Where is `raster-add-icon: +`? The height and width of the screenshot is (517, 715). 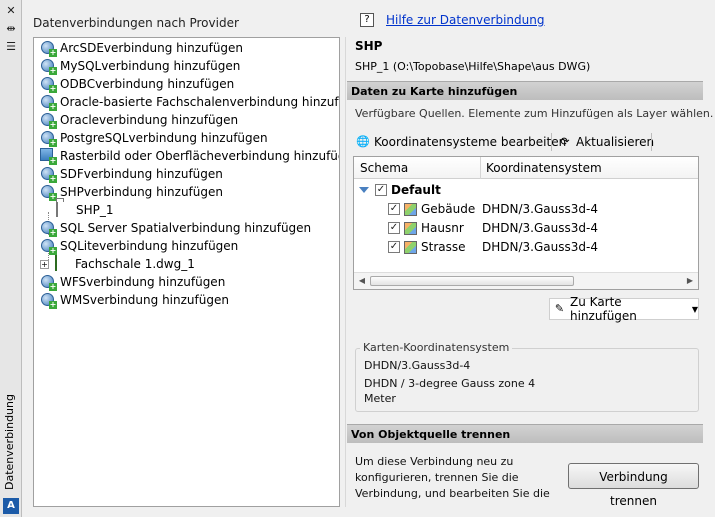 raster-add-icon: + is located at coordinates (48, 156).